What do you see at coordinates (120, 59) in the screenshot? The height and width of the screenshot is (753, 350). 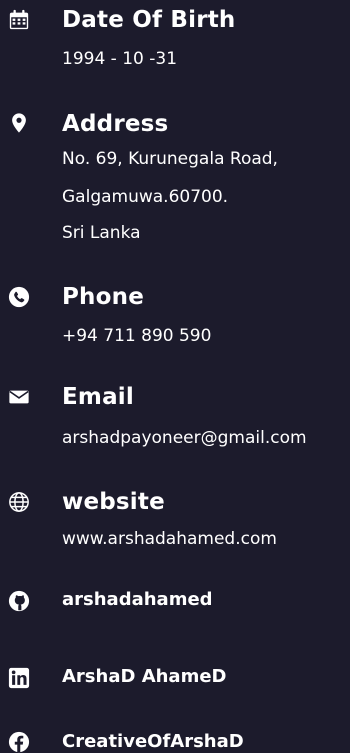 I see `dob-value: 1994 - 10 -31` at bounding box center [120, 59].